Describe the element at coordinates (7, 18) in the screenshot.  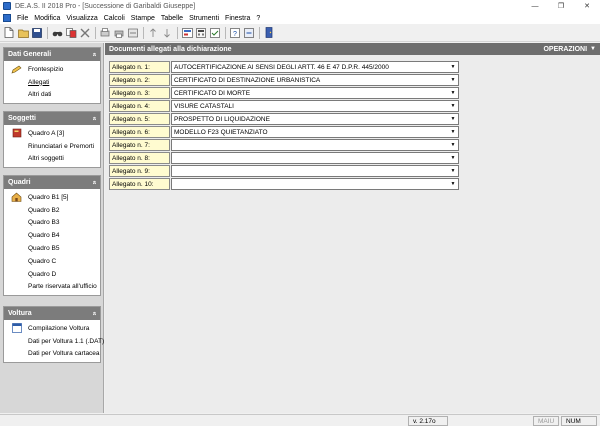
I see `document-icon` at that location.